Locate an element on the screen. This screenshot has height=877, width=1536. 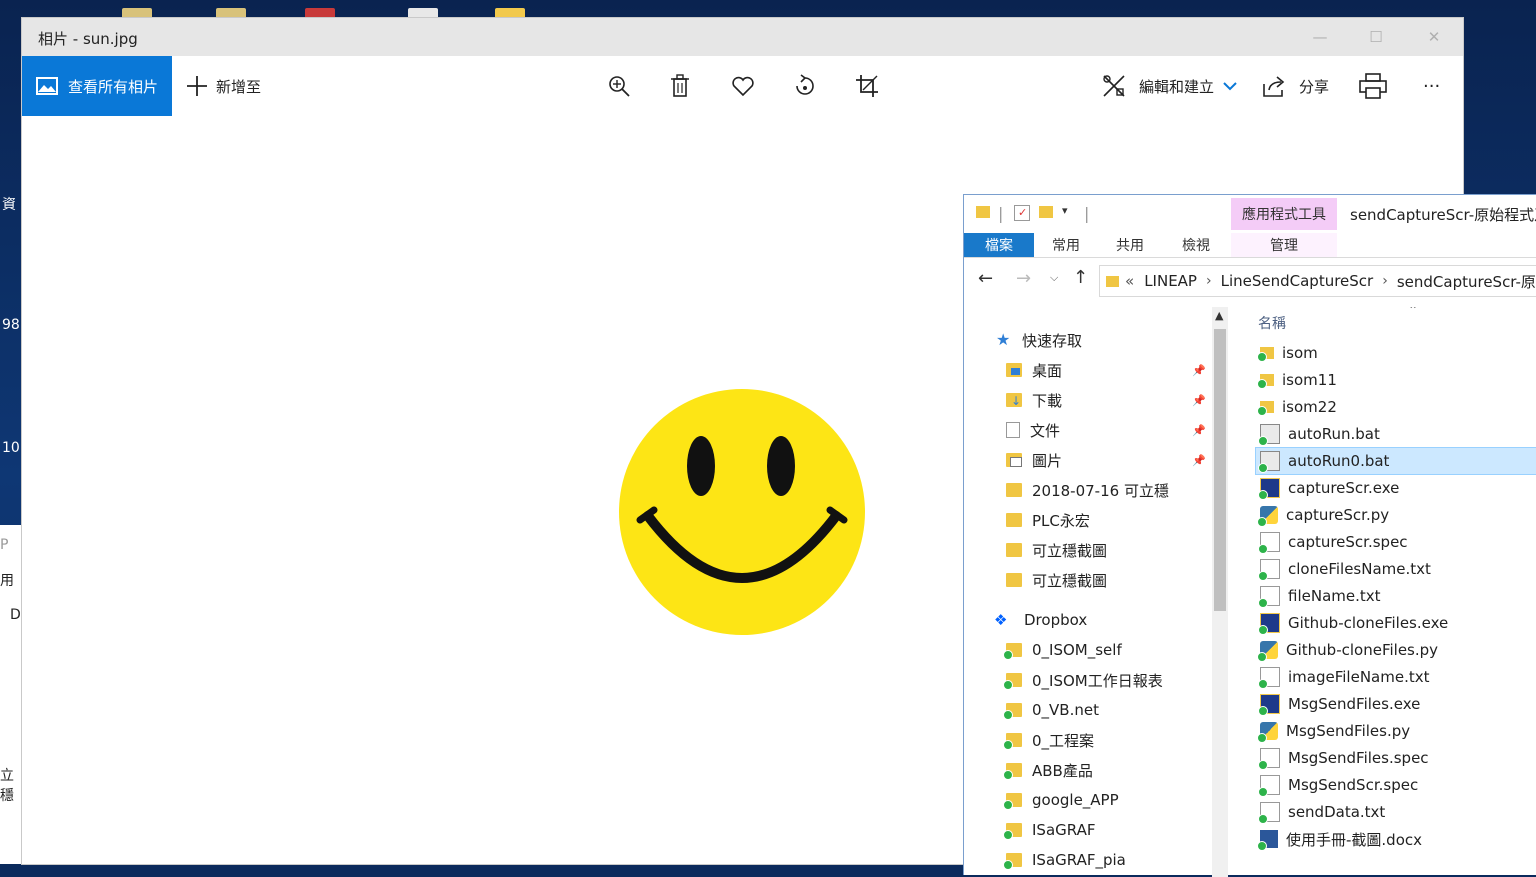
tab-share: 共用 is located at coordinates (1130, 245).